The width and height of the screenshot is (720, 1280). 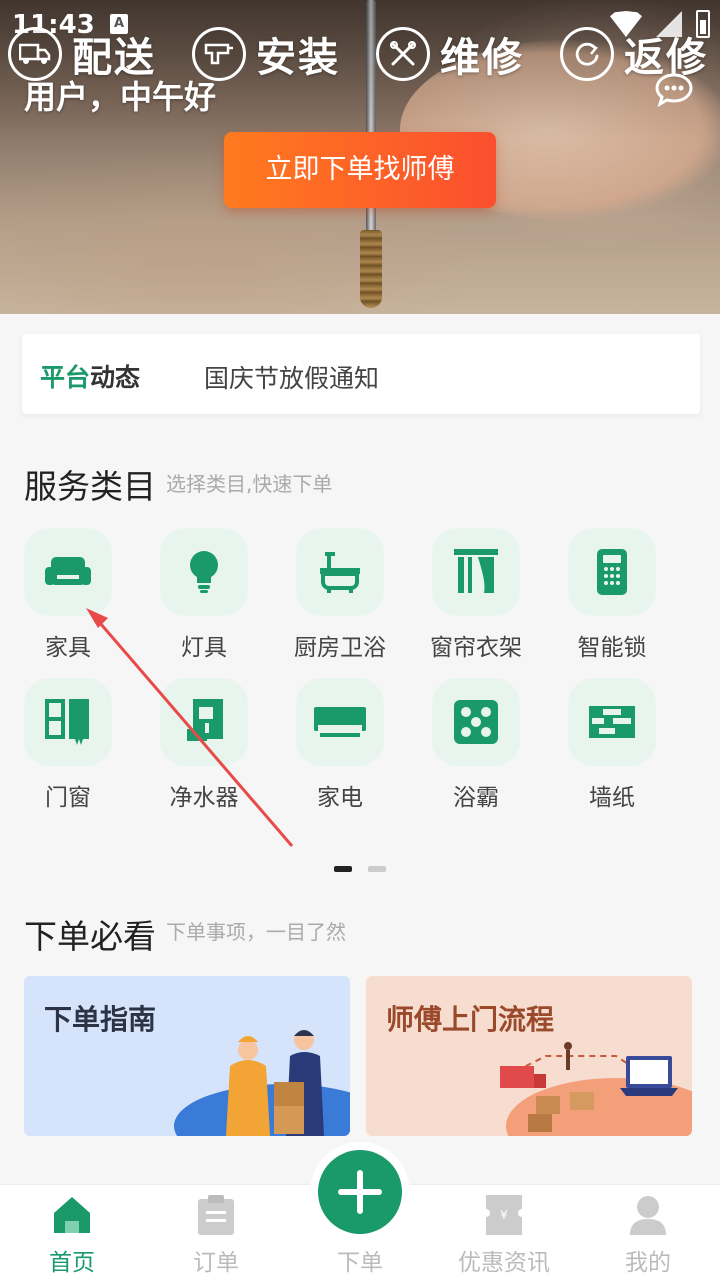 I want to click on user-icon, so click(x=648, y=1215).